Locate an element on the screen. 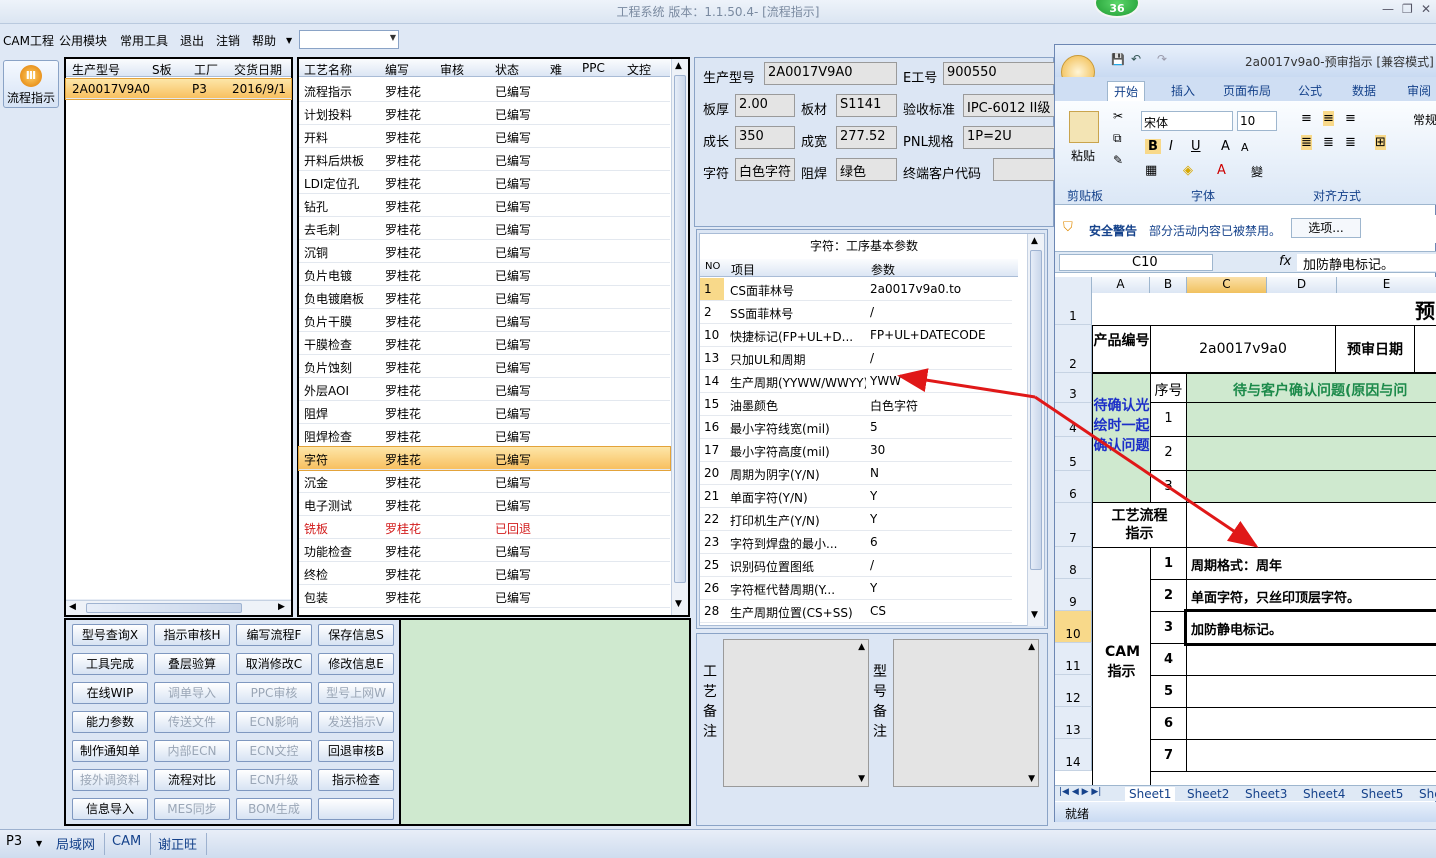  network-status: 局域网 is located at coordinates (76, 845).